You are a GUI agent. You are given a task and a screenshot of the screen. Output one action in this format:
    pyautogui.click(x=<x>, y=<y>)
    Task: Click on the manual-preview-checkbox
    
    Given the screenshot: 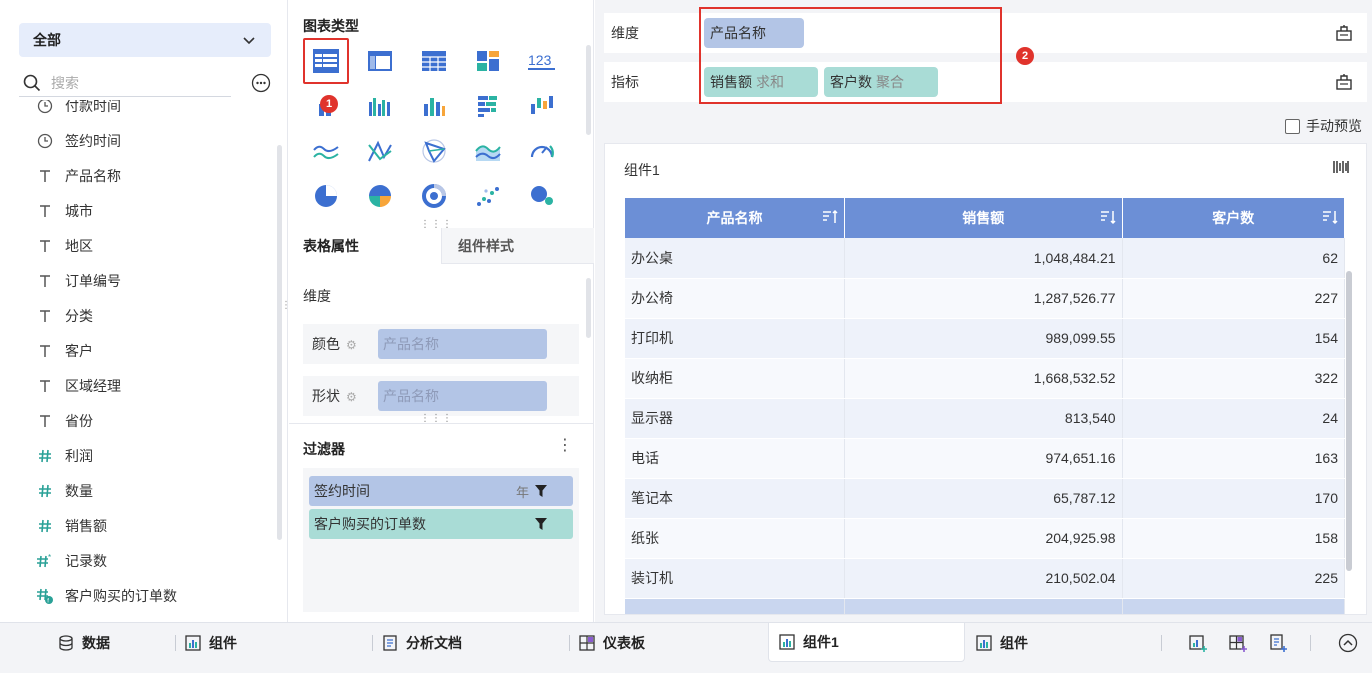 What is the action you would take?
    pyautogui.click(x=1292, y=126)
    